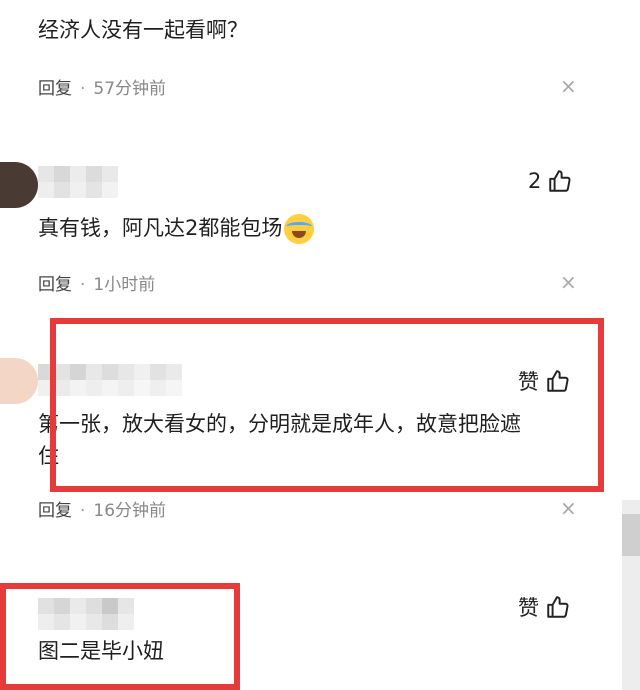  What do you see at coordinates (544, 607) in the screenshot?
I see `like-button: 赞` at bounding box center [544, 607].